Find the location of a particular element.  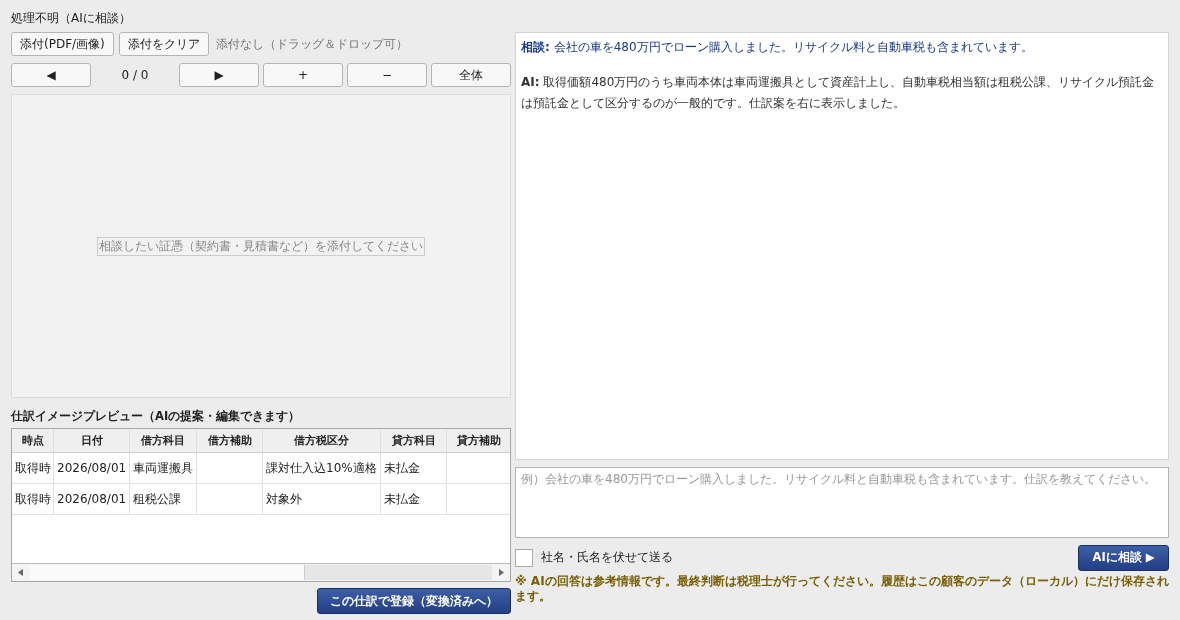

zoom-in-button: + is located at coordinates (303, 75).